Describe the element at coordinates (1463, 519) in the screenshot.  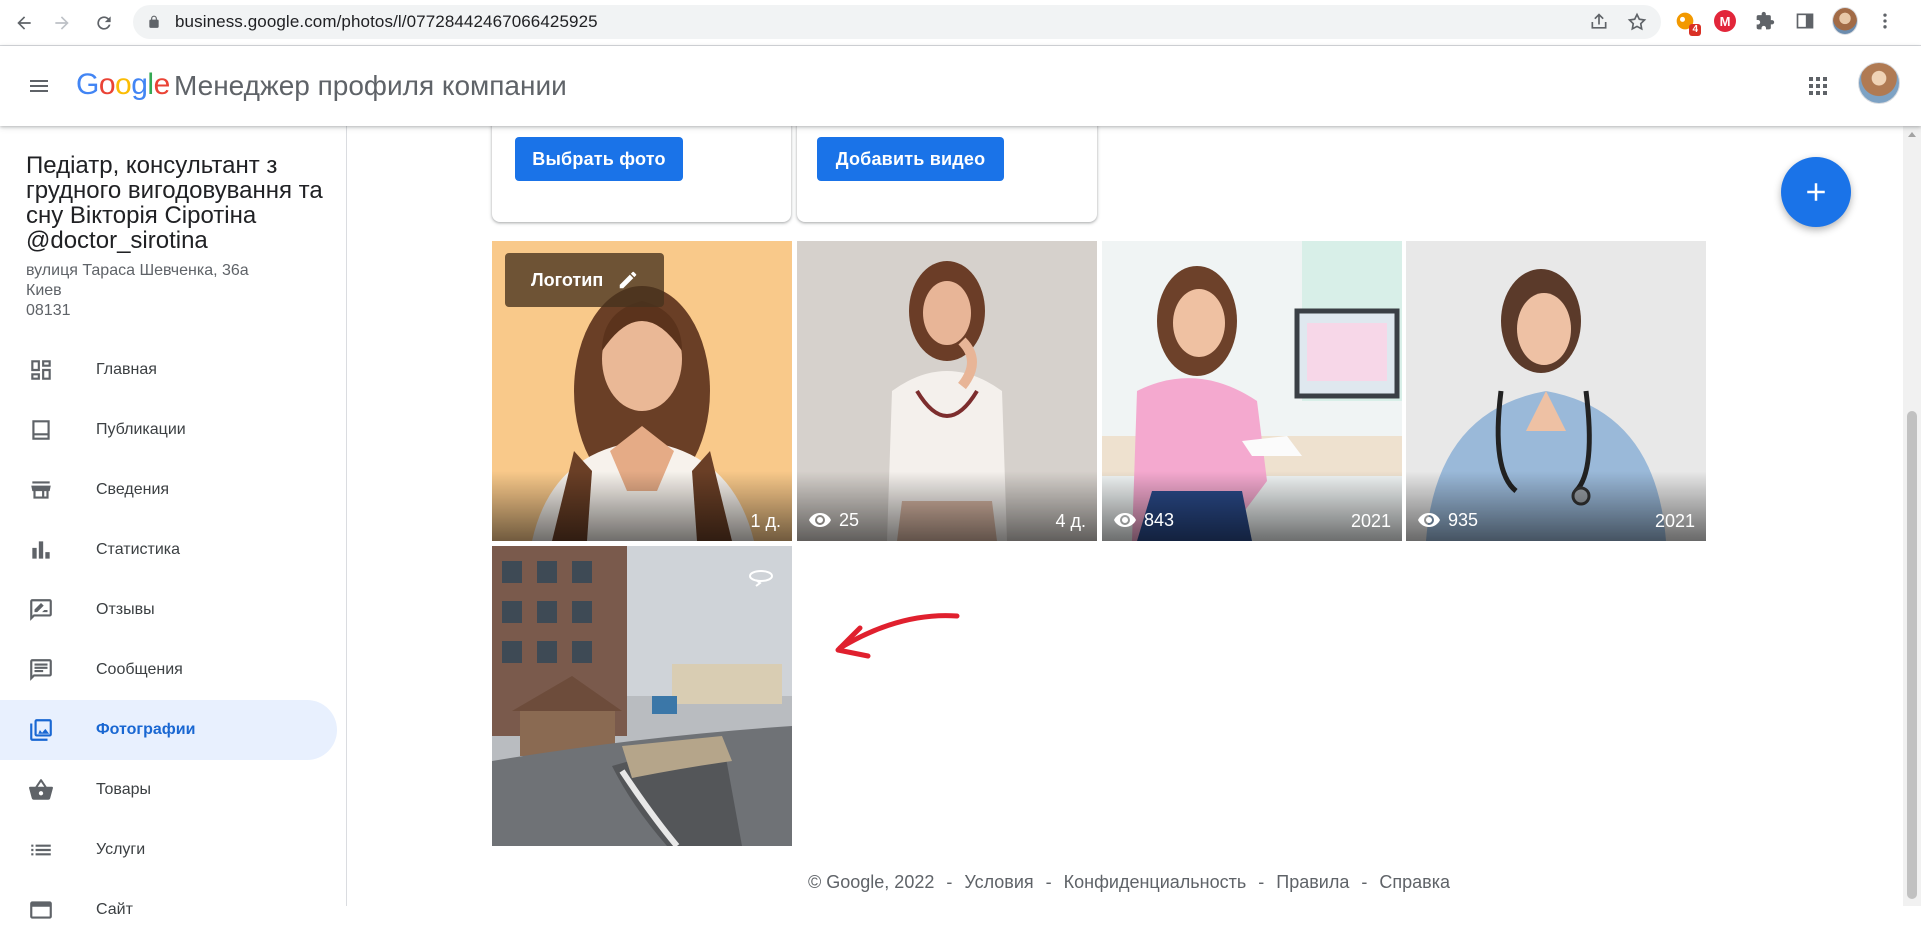
I see `views-count: 935` at that location.